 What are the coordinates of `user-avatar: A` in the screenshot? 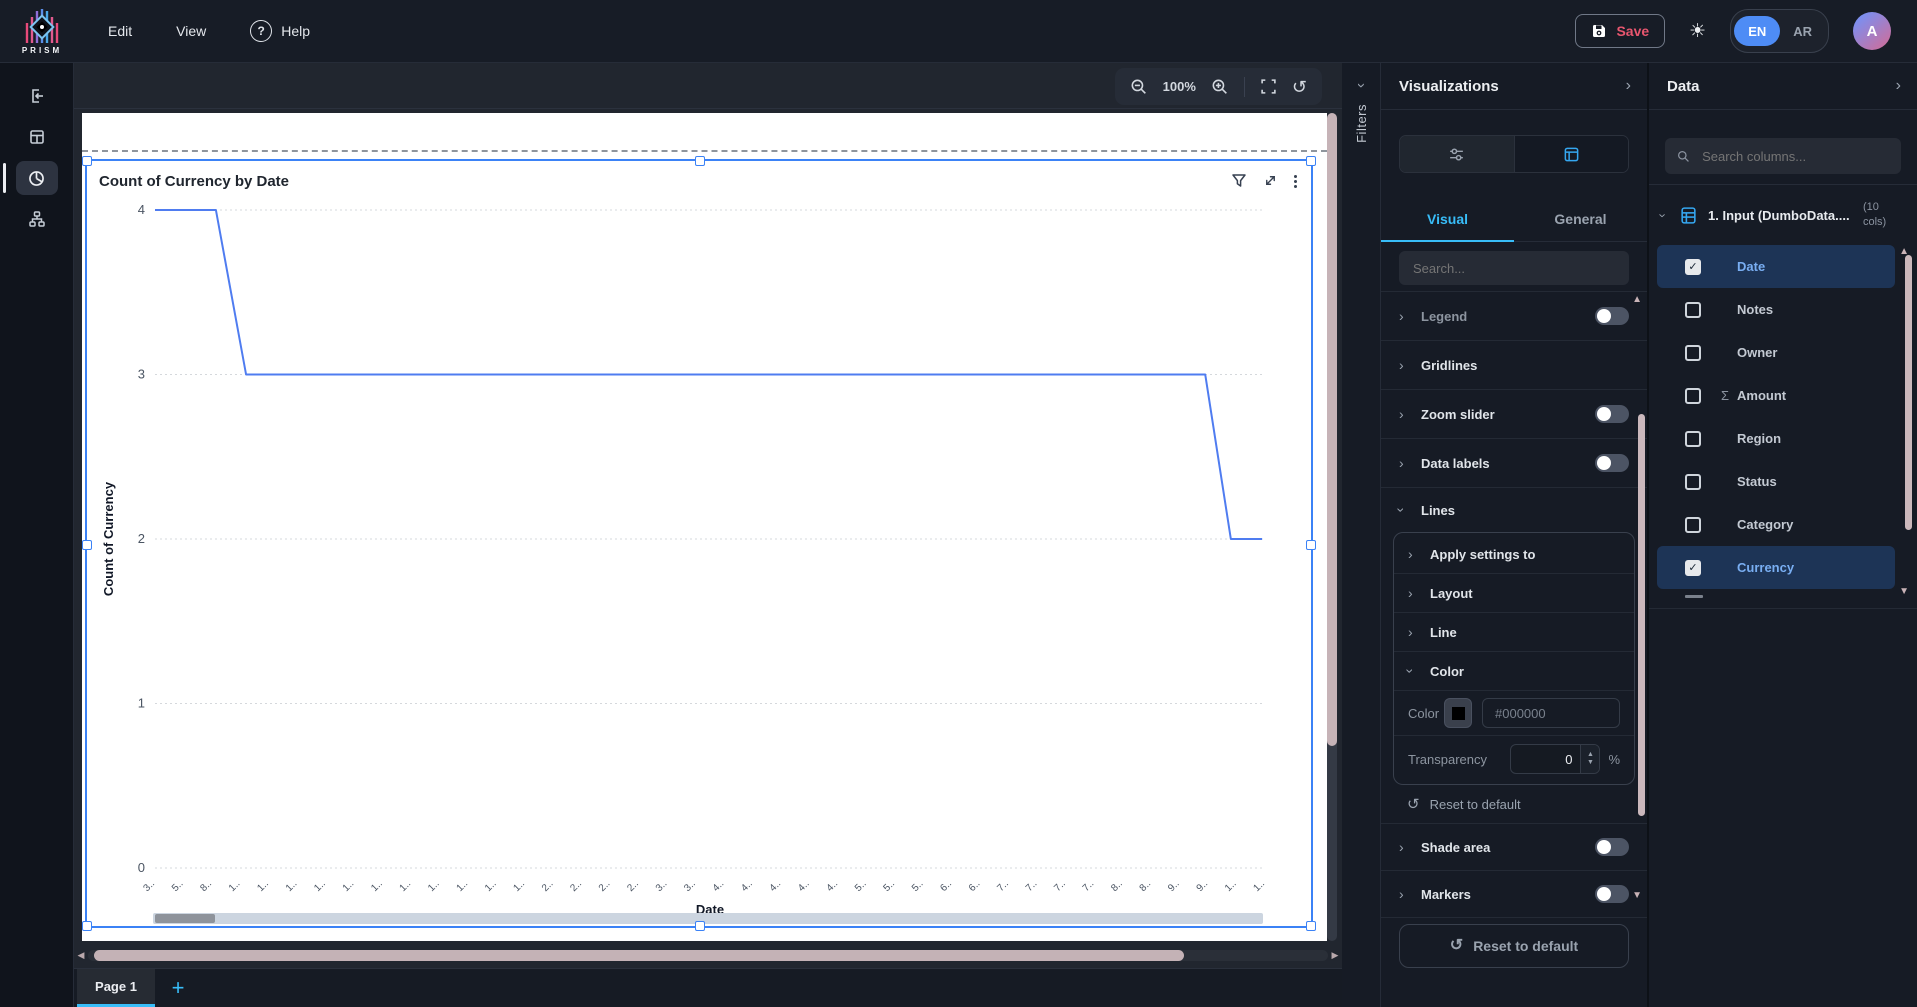 It's located at (1872, 31).